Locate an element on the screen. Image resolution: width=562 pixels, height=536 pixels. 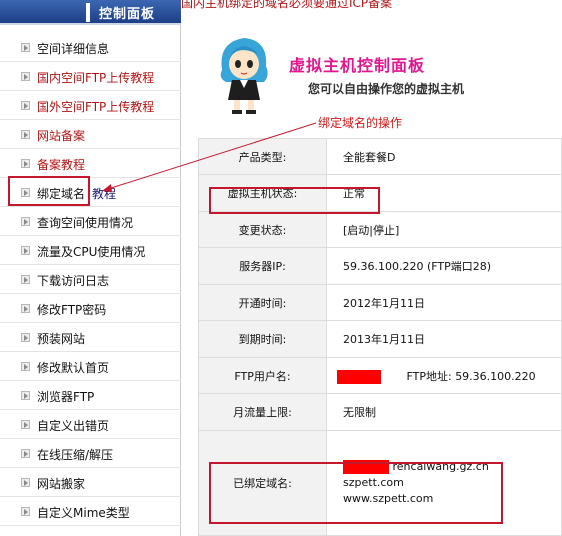
domain-line: szpett.com is located at coordinates (452, 483).